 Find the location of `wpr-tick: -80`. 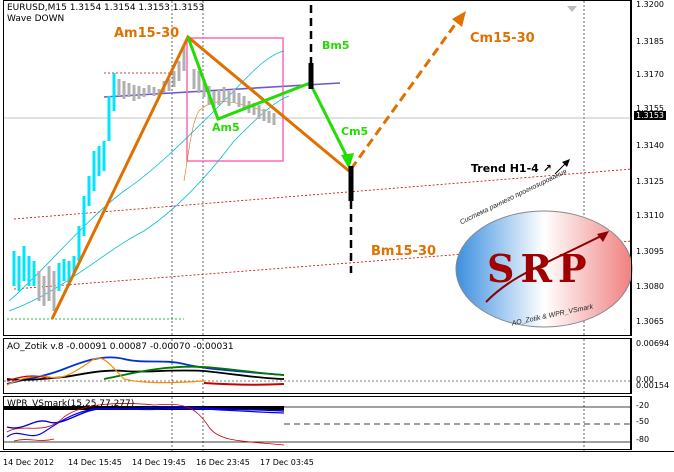

wpr-tick: -80 is located at coordinates (643, 439).